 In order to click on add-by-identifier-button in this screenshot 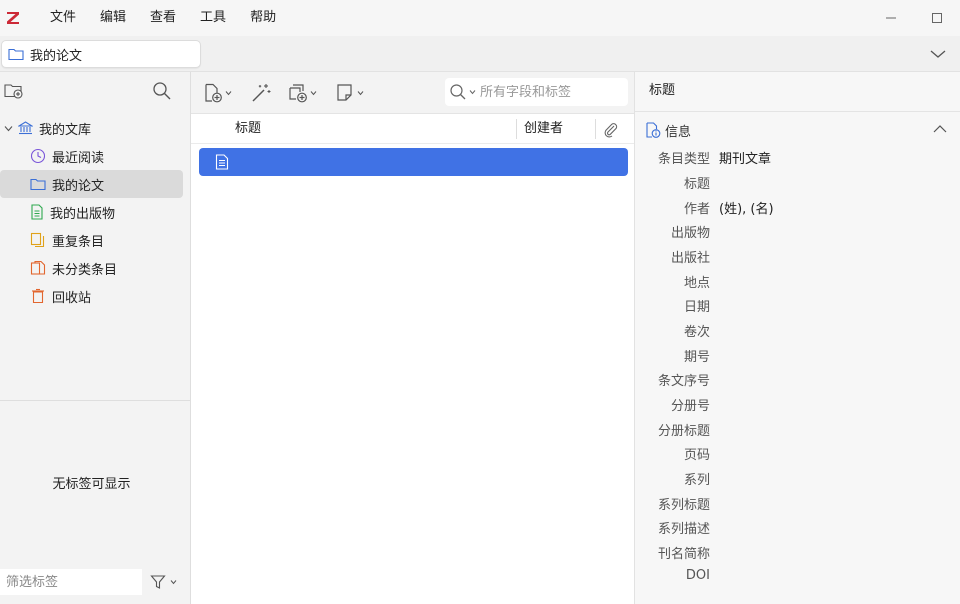, I will do `click(261, 93)`.